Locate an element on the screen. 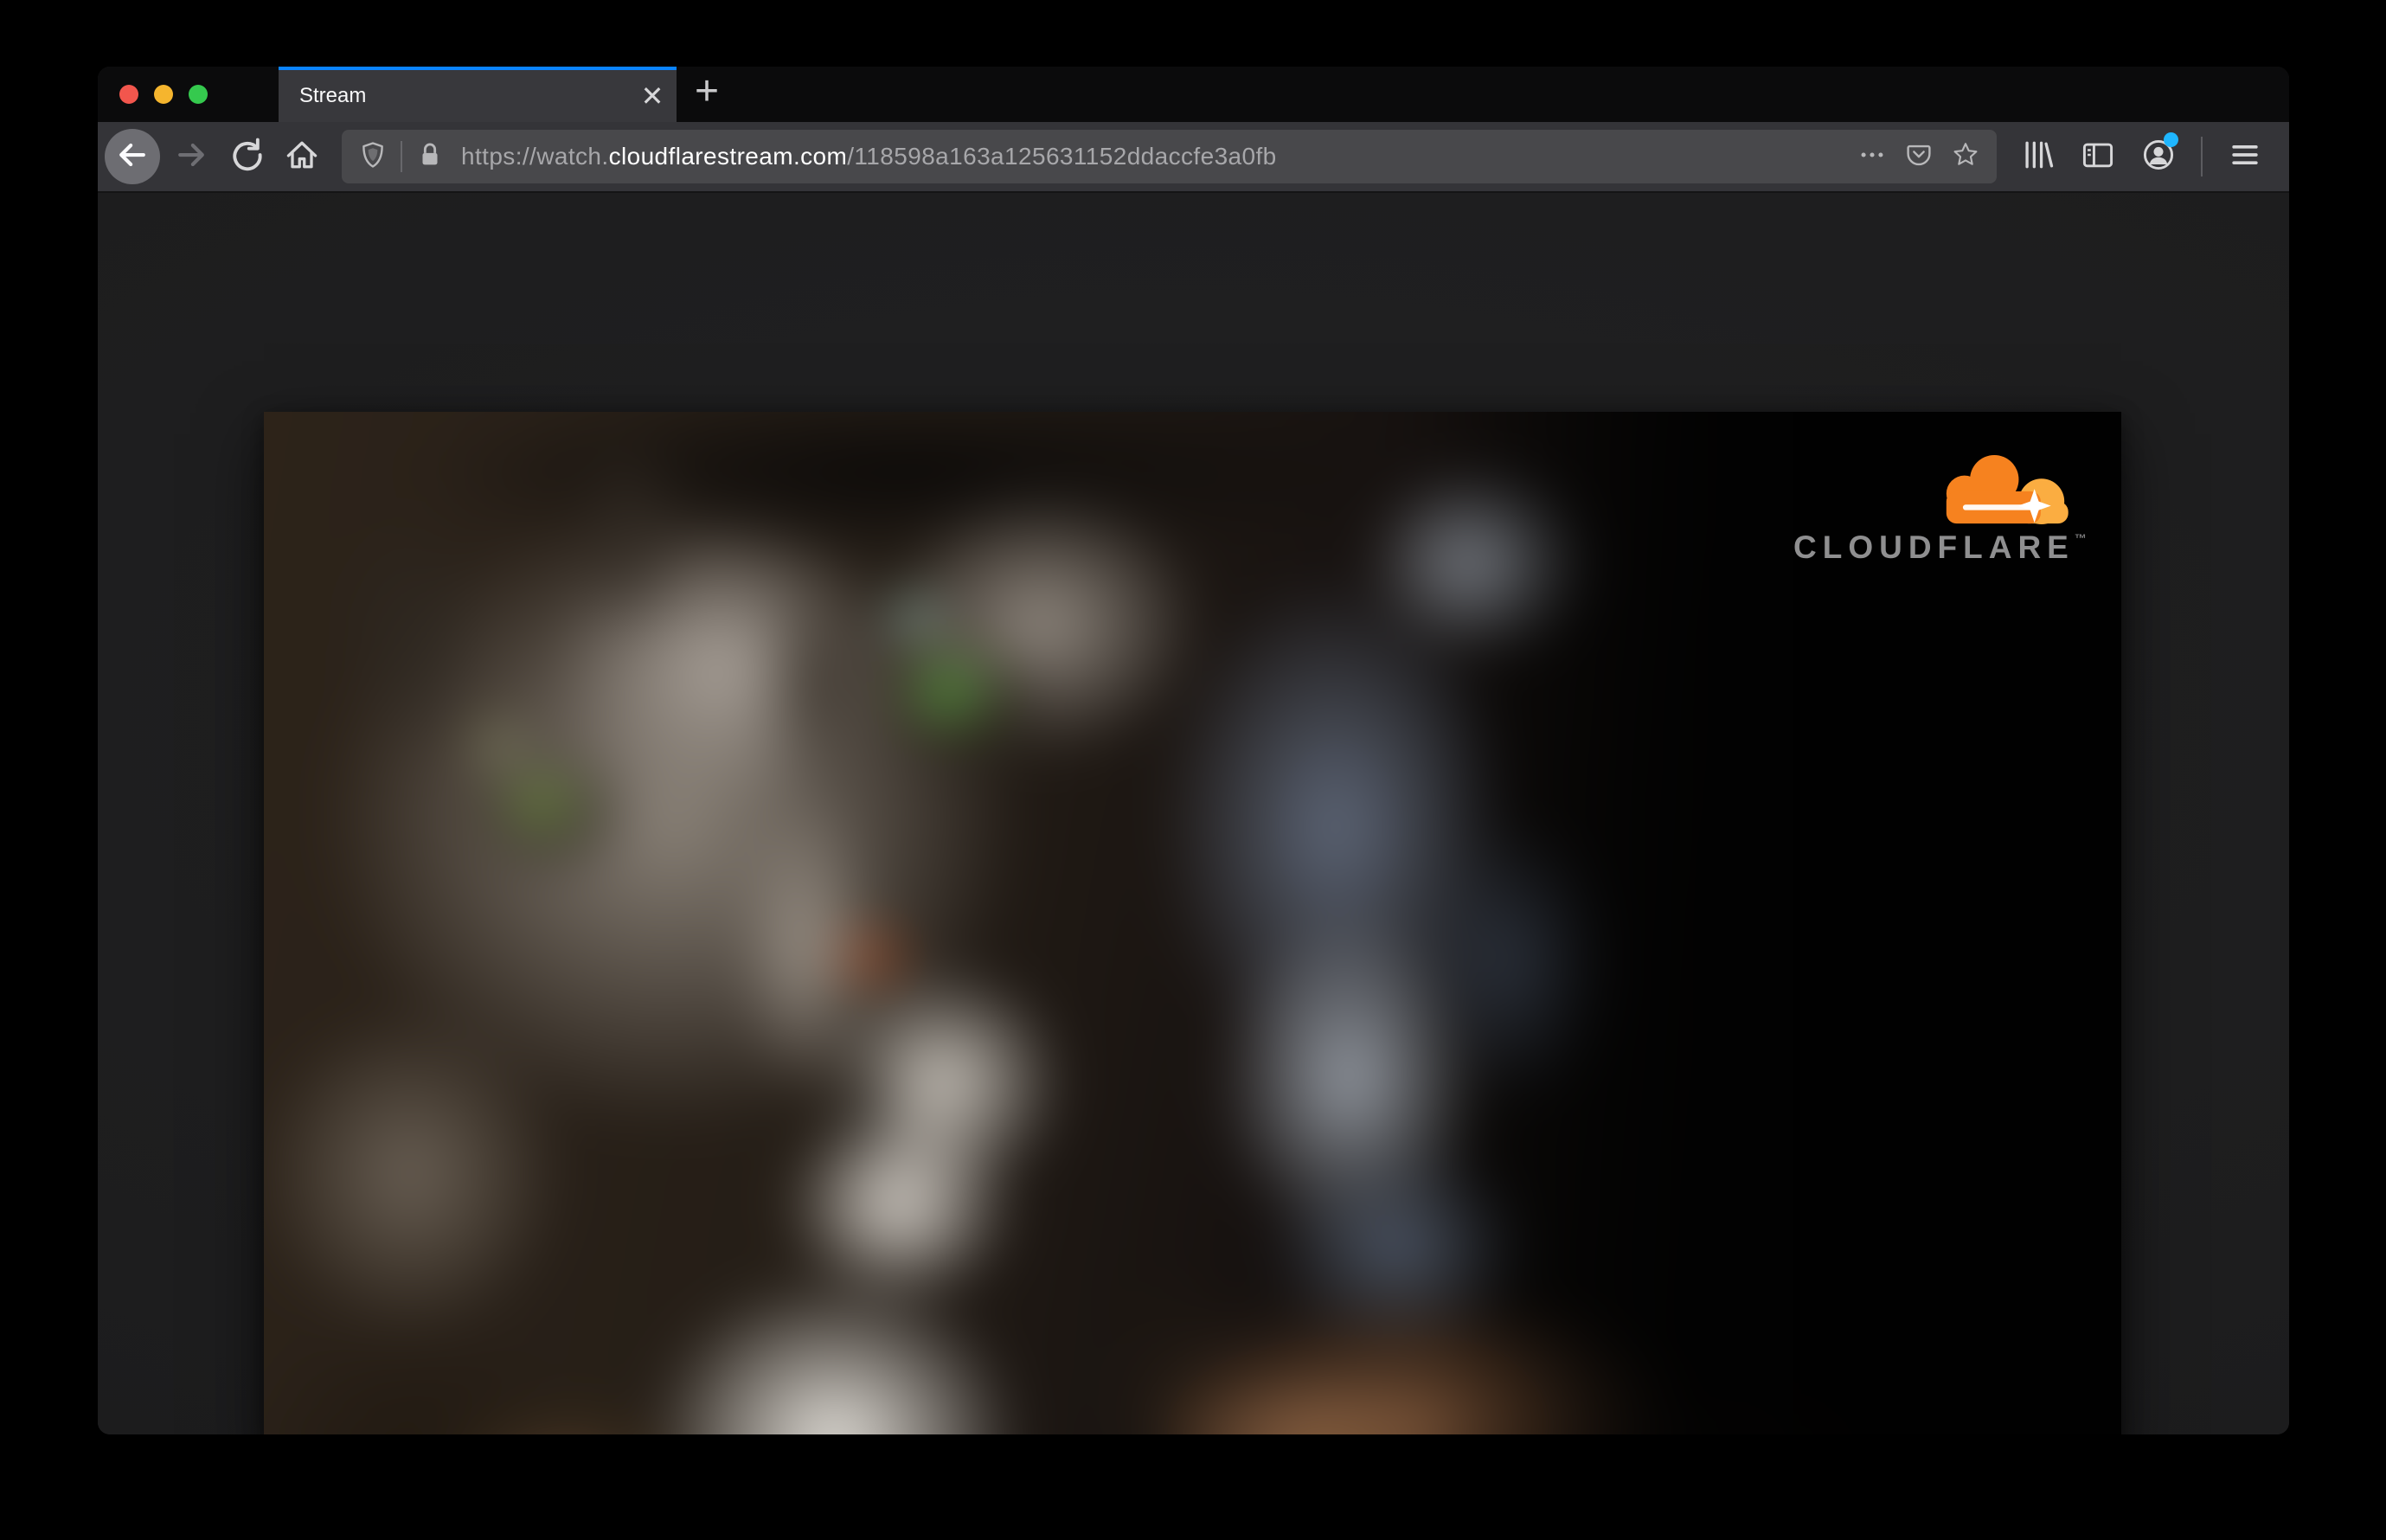 This screenshot has width=2386, height=1540. toolbar-right is located at coordinates (2141, 156).